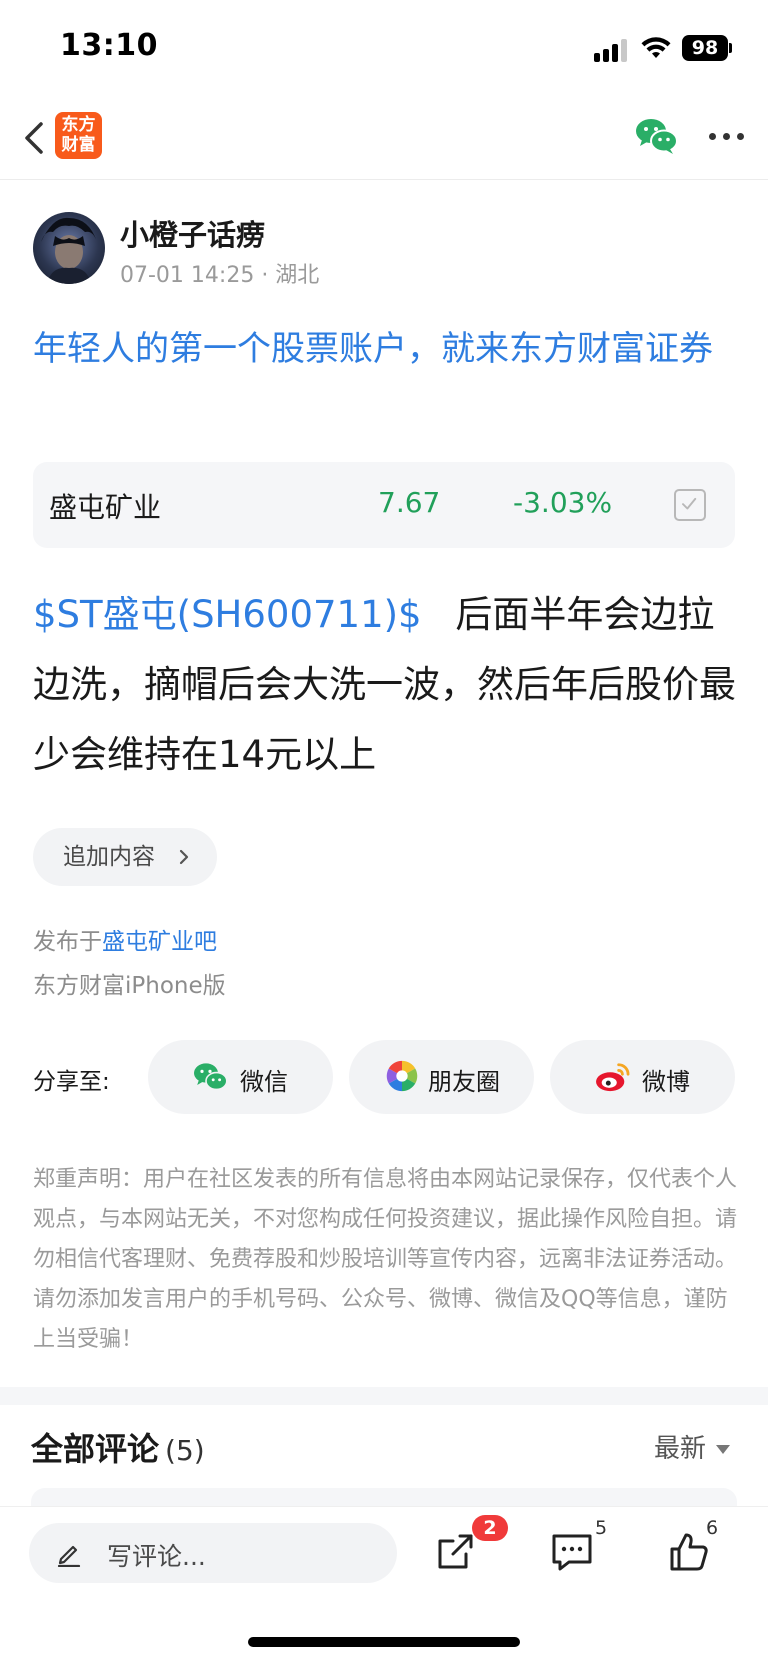 This screenshot has width=768, height=1663. What do you see at coordinates (612, 50) in the screenshot?
I see `cellular-signal-icon` at bounding box center [612, 50].